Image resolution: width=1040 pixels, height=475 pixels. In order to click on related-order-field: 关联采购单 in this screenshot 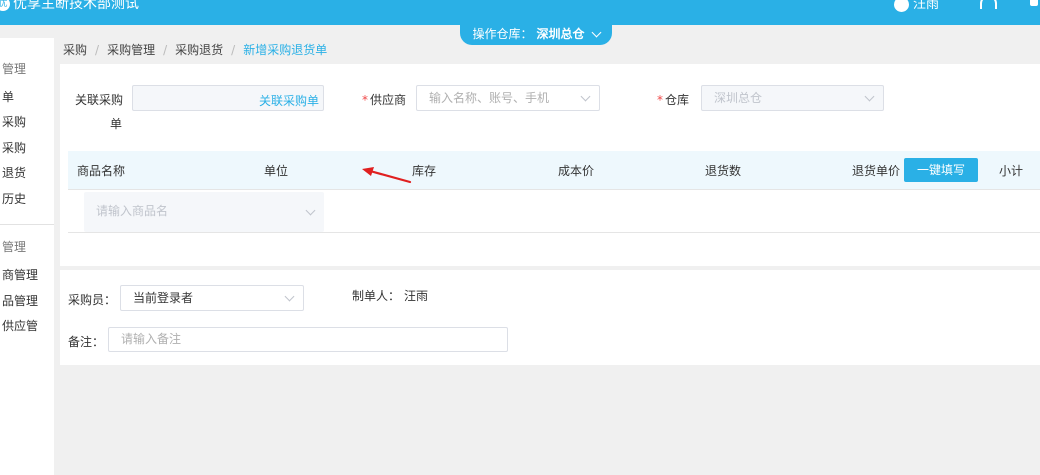, I will do `click(228, 98)`.